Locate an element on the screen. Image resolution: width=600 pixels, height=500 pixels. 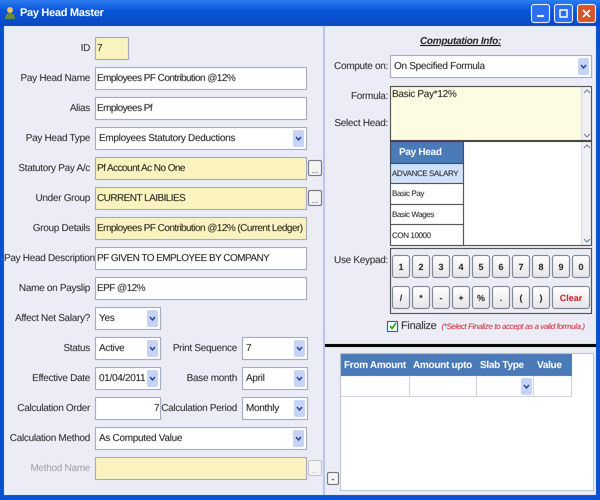
person-icon is located at coordinates (10, 13).